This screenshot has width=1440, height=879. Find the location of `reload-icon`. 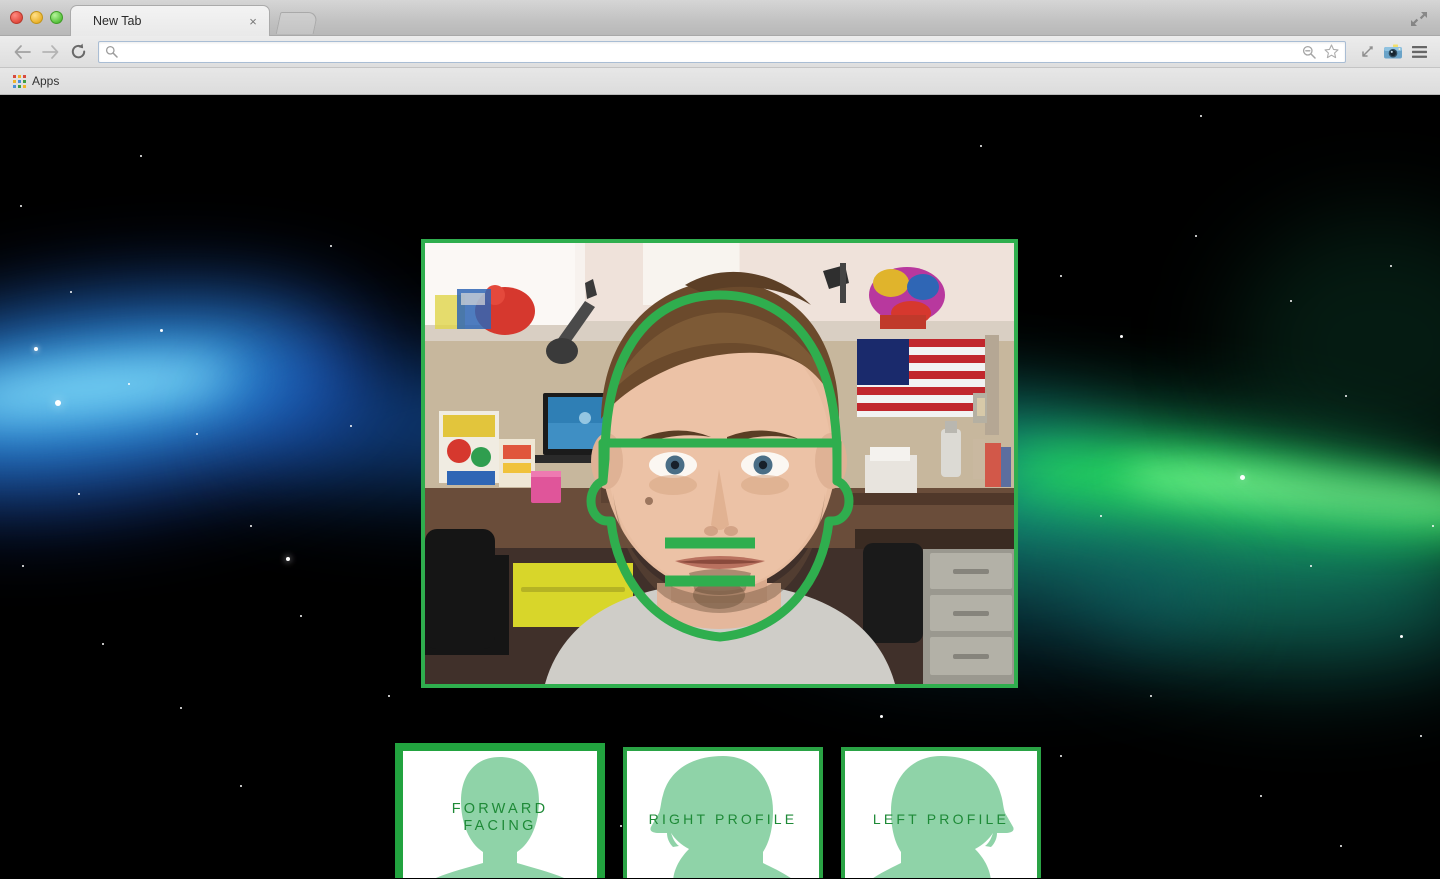

reload-icon is located at coordinates (78, 51).